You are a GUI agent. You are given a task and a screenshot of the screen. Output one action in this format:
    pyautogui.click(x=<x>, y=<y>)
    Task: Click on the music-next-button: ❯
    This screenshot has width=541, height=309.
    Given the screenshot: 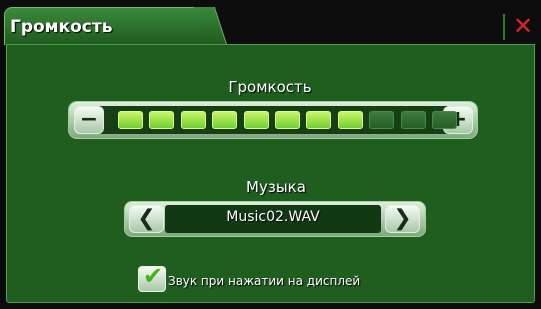 What is the action you would take?
    pyautogui.click(x=402, y=219)
    